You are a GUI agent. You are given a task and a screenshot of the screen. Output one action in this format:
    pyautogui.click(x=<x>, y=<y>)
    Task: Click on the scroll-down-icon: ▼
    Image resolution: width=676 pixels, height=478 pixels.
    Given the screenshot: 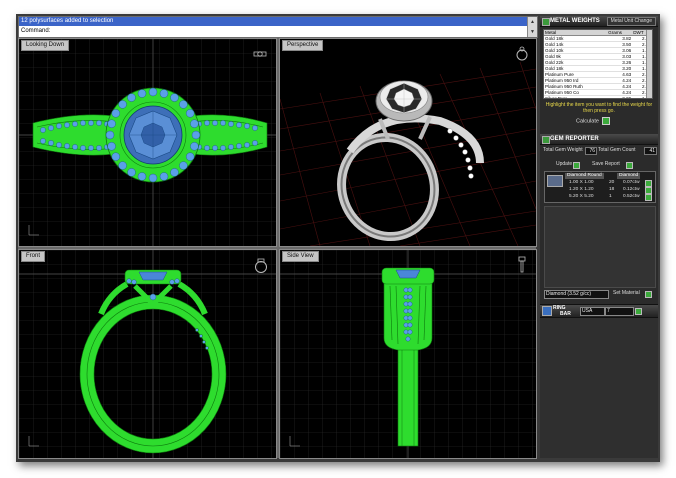 What is the action you would take?
    pyautogui.click(x=532, y=32)
    